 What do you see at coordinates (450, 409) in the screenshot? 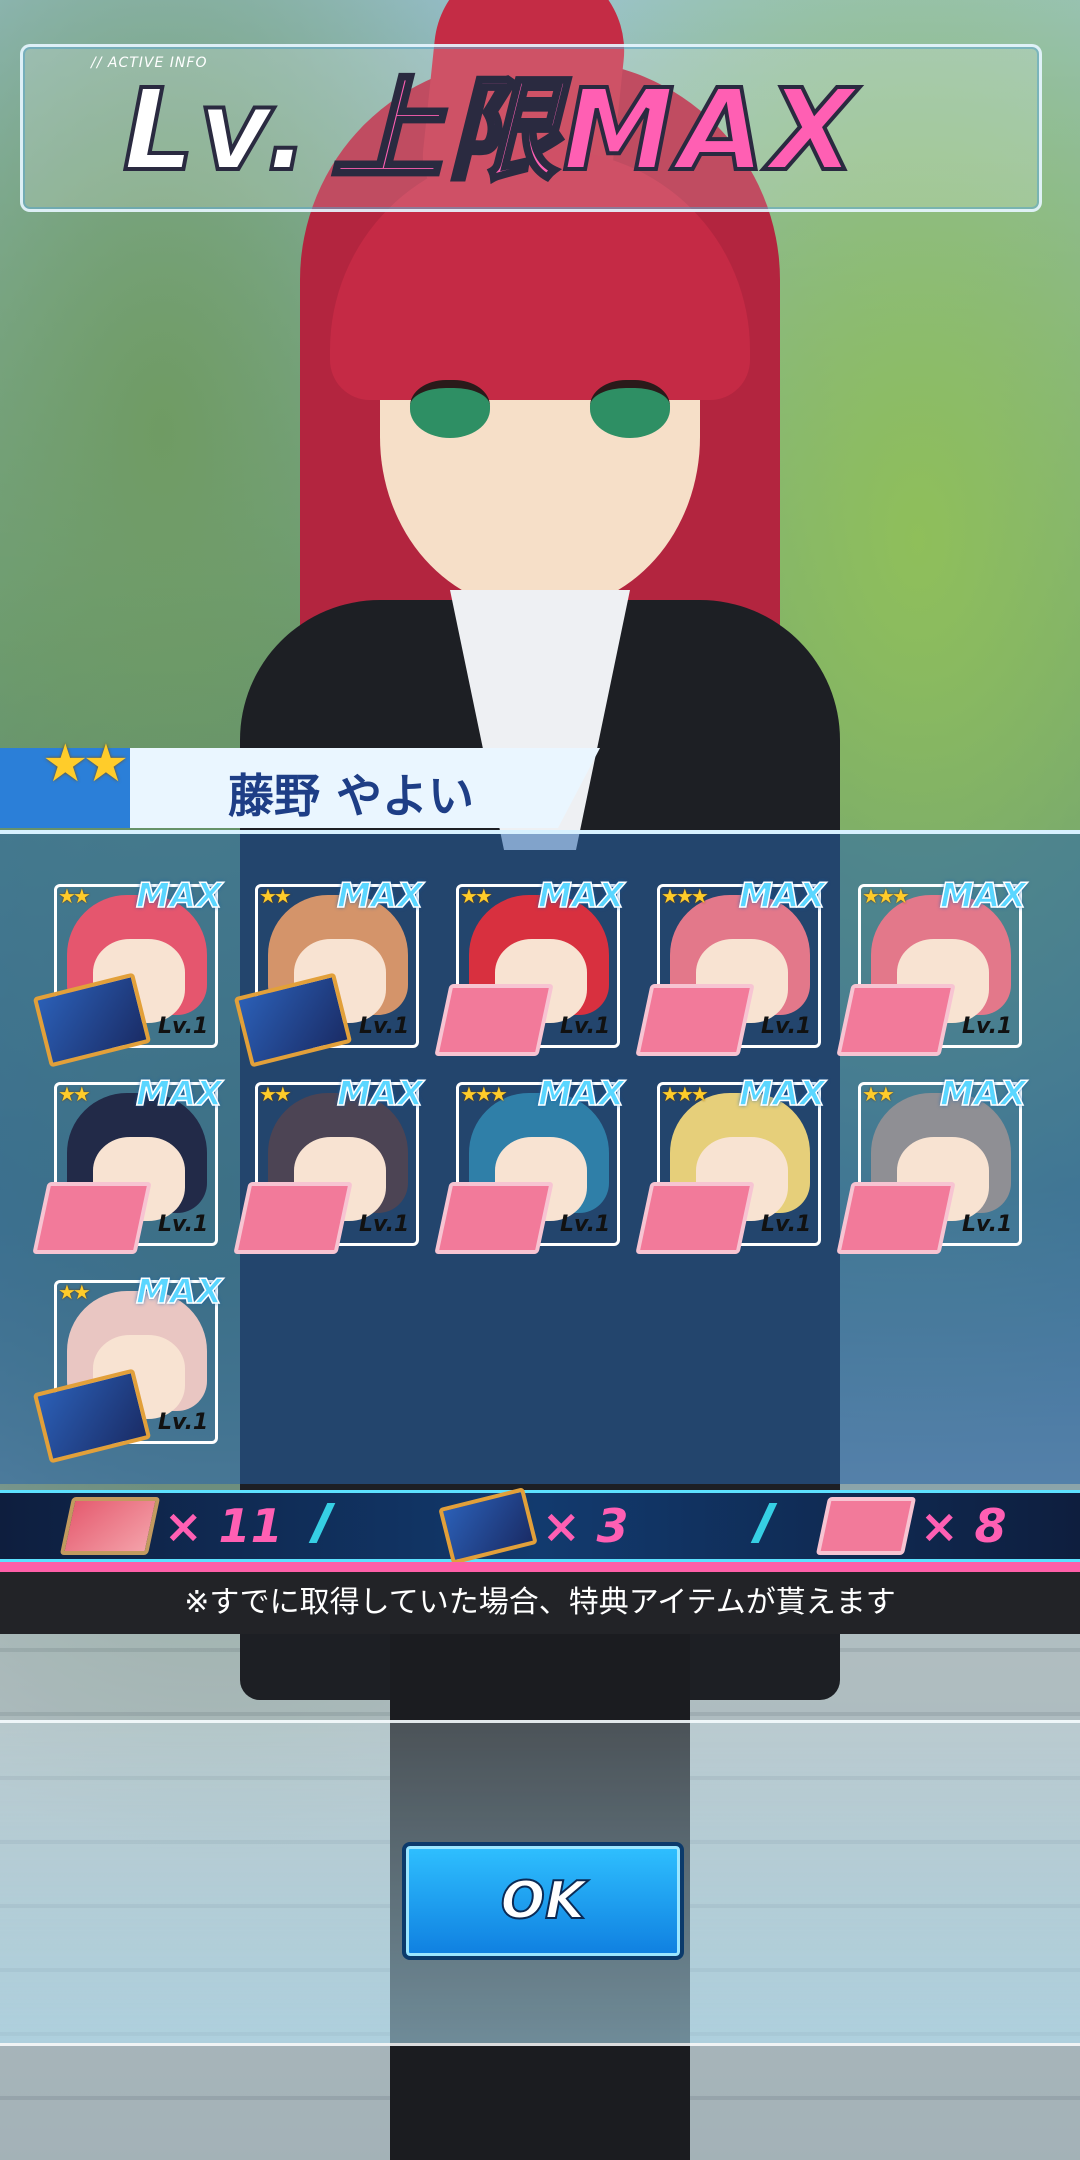
I see `character-eye-left` at bounding box center [450, 409].